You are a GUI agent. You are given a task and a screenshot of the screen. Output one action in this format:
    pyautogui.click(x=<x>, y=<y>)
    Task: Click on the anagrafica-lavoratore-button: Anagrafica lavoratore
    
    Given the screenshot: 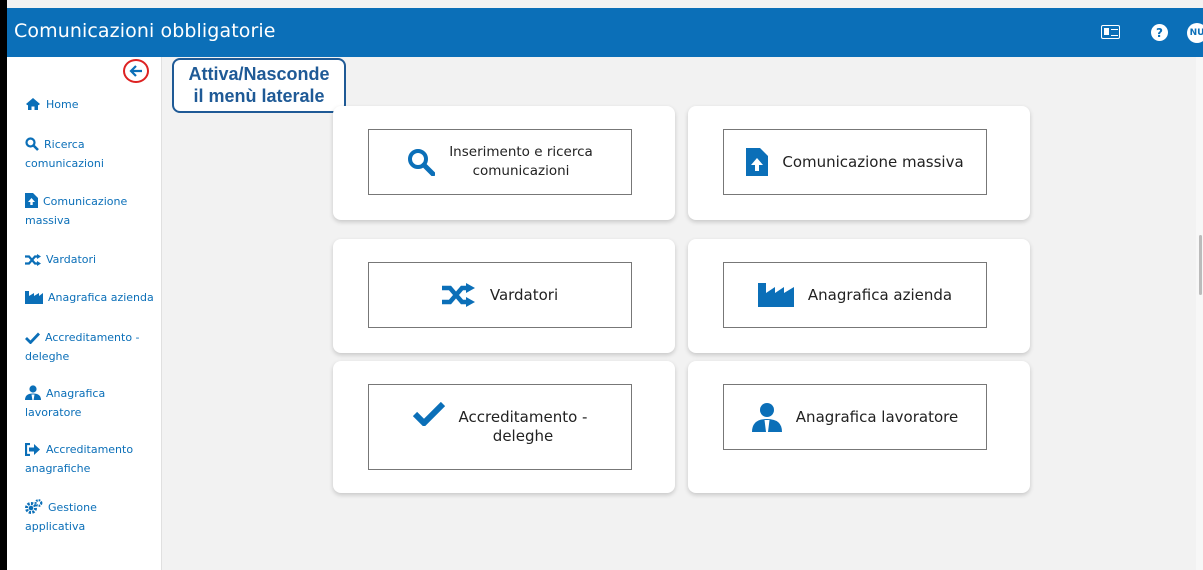 What is the action you would take?
    pyautogui.click(x=855, y=417)
    